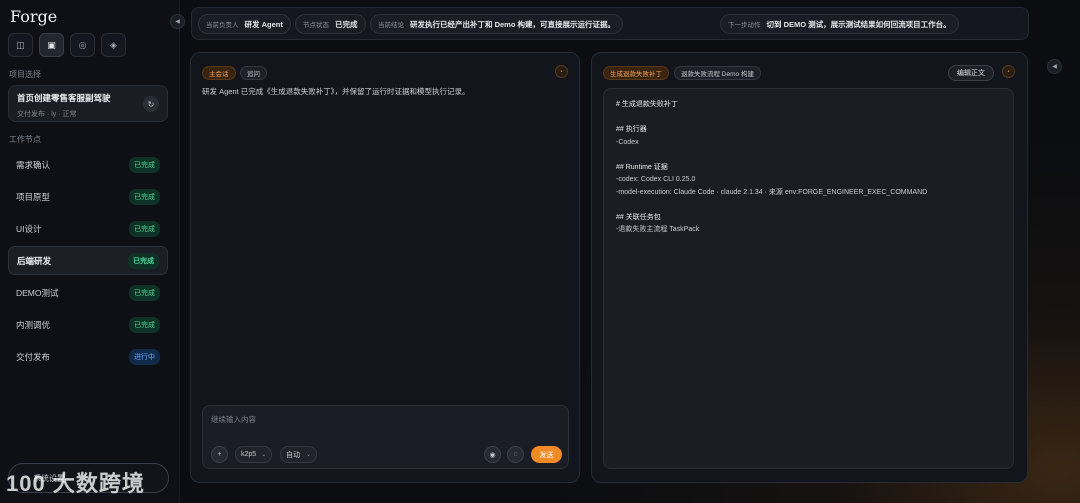 Image resolution: width=1080 pixels, height=503 pixels. Describe the element at coordinates (1054, 66) in the screenshot. I see `collapse-panel-icon: ◀` at that location.